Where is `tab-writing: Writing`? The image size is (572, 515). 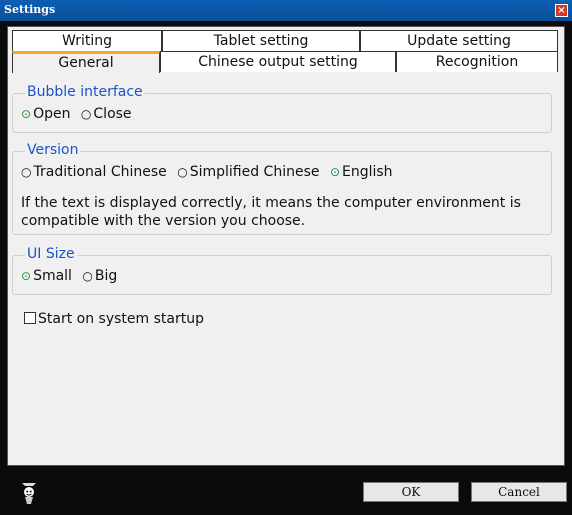 tab-writing: Writing is located at coordinates (87, 40).